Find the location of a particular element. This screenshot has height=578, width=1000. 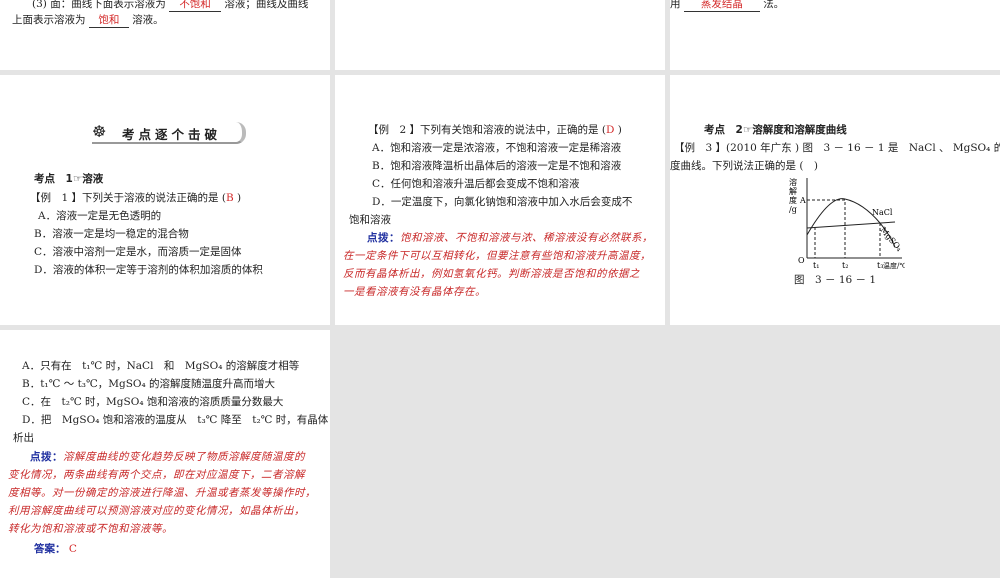

text: 溶解度曲线的变化趋势反映了物质溶解度随温度的 is located at coordinates (184, 457).